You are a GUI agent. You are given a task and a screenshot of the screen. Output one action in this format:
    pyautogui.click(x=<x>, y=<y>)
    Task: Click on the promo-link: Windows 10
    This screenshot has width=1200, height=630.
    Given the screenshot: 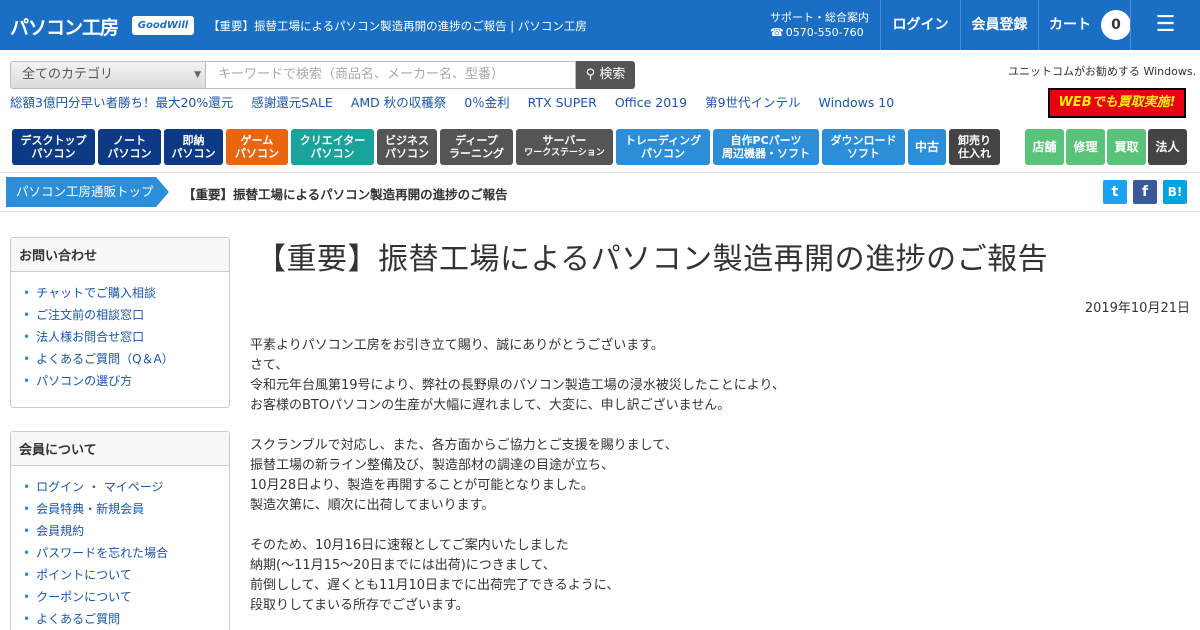 What is the action you would take?
    pyautogui.click(x=857, y=102)
    